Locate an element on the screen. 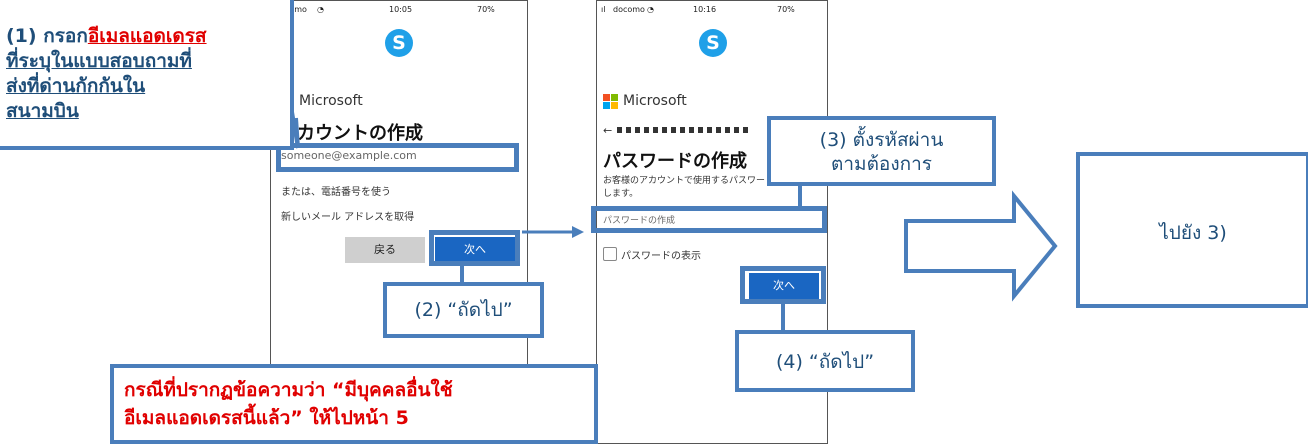  step3-line1: (3) ตั้งรหัสผ่าน is located at coordinates (881, 140).